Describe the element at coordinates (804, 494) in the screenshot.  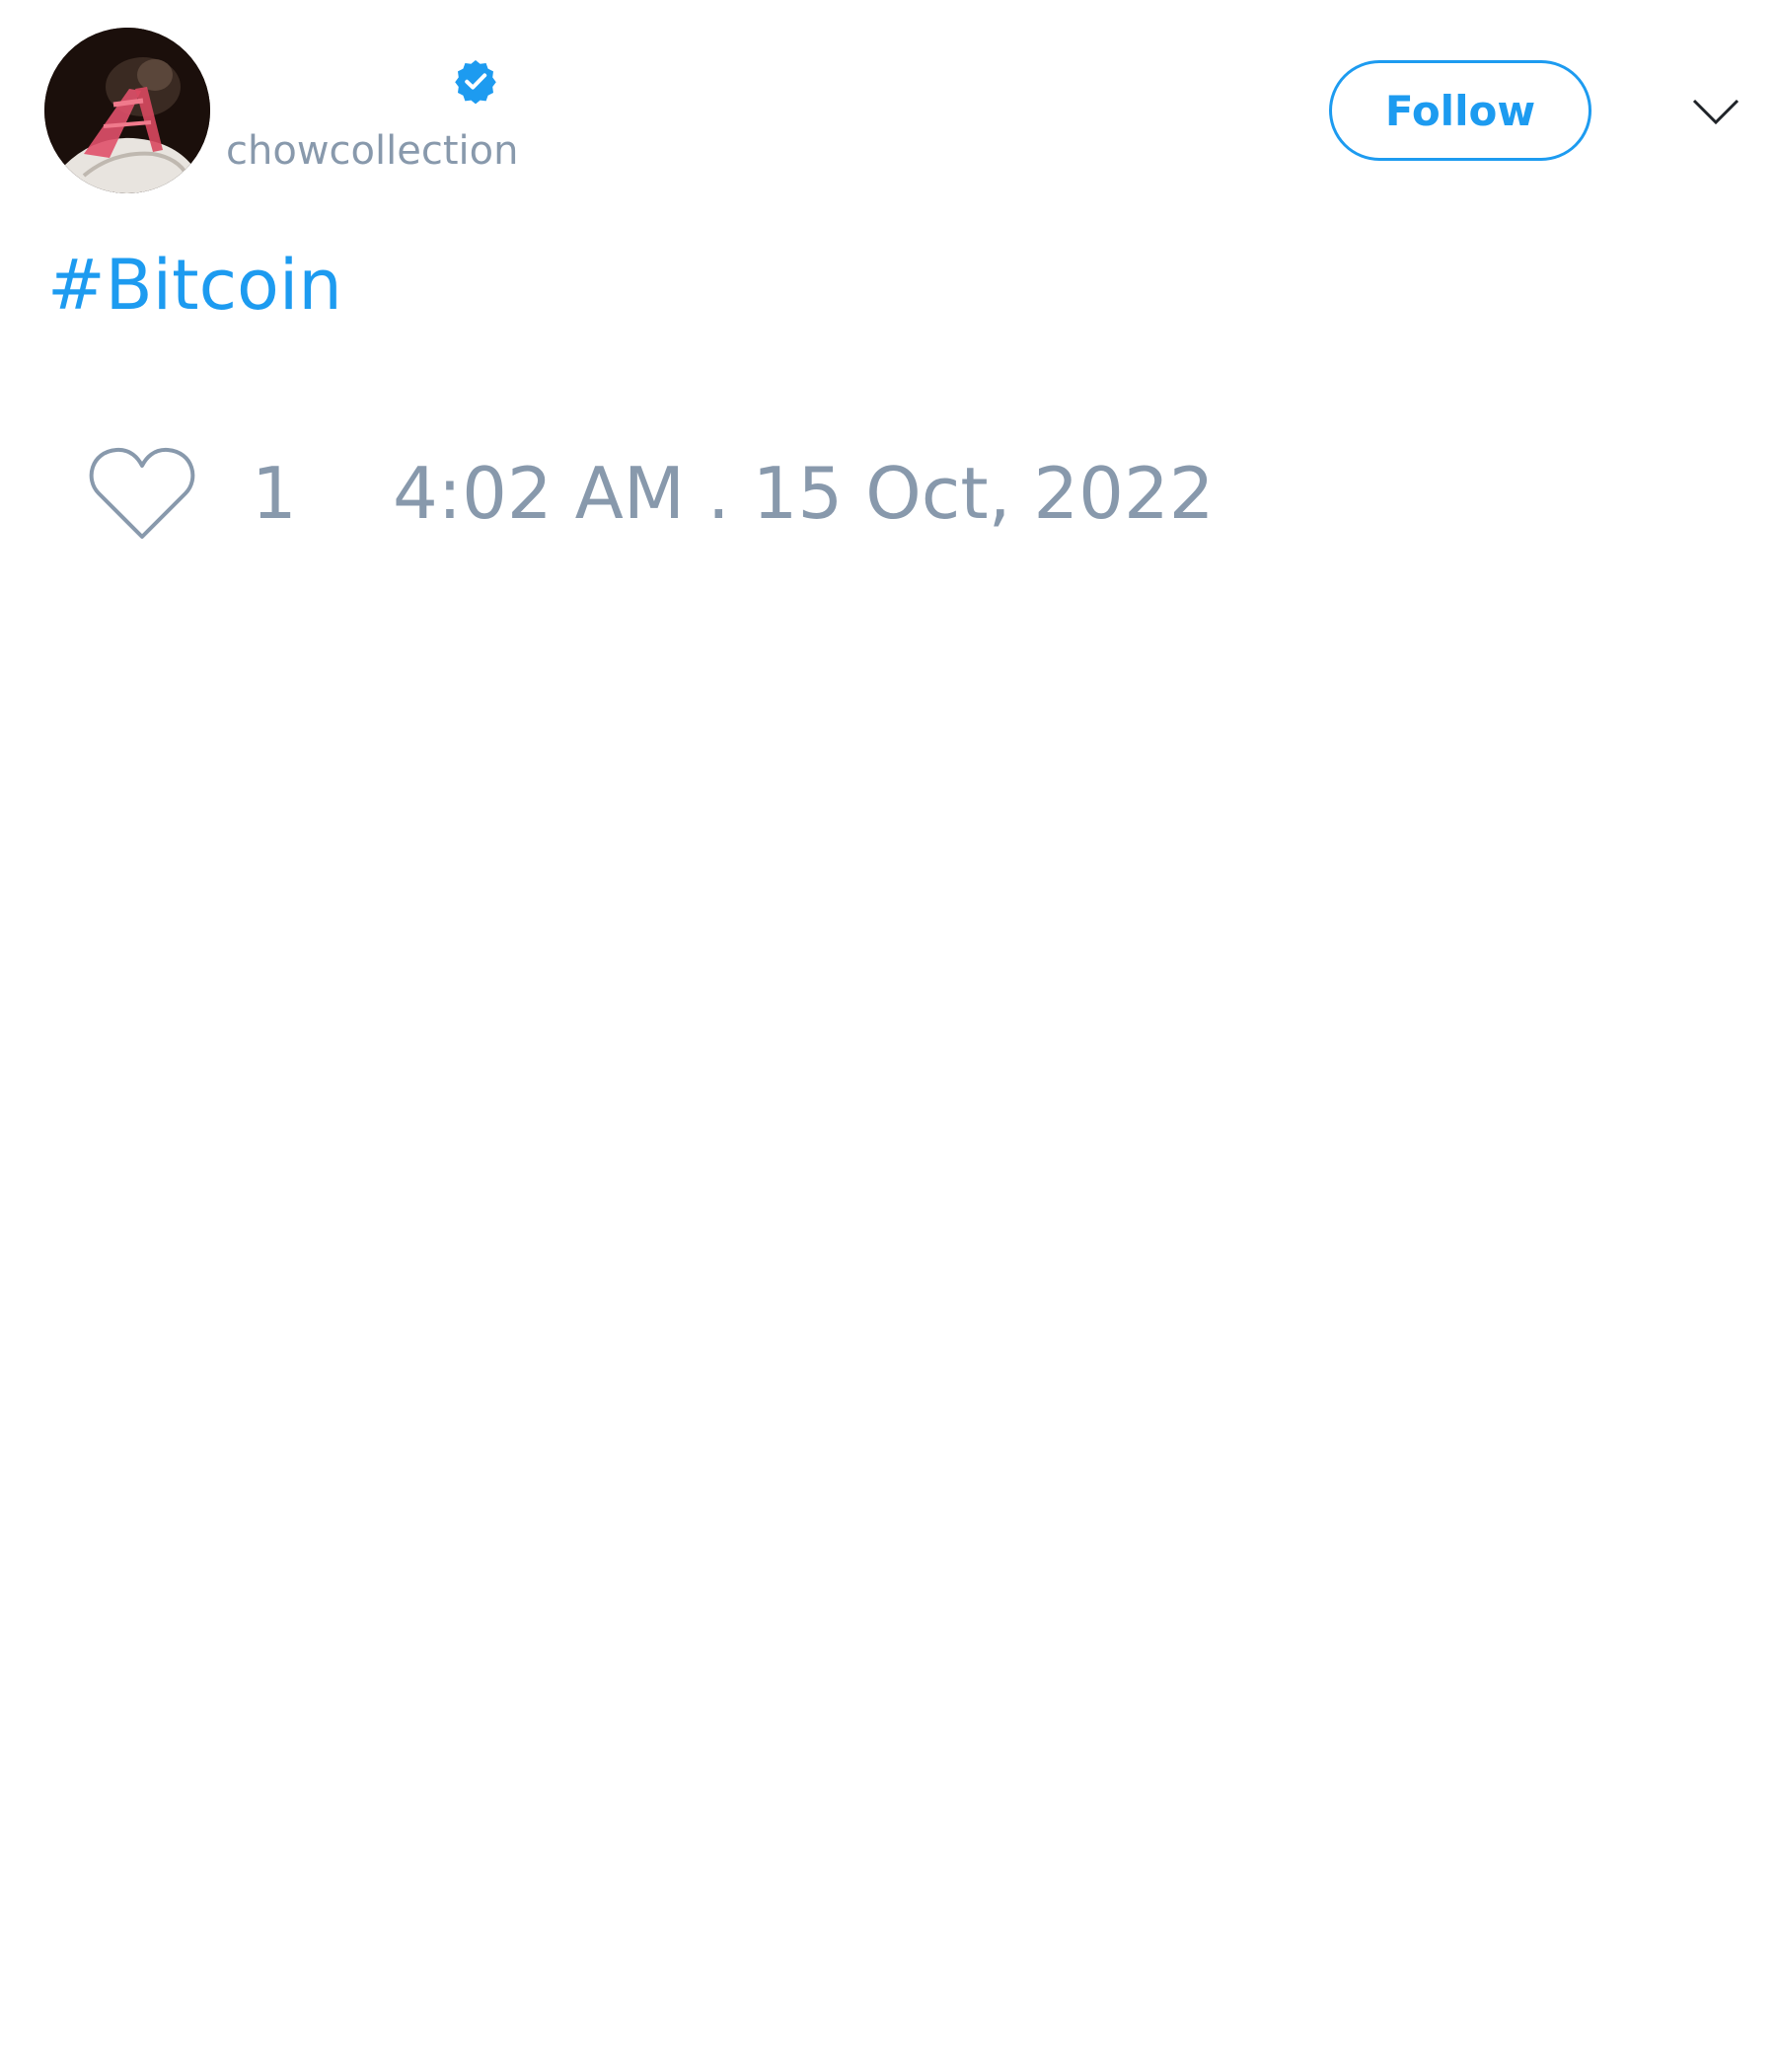
I see `tweet-timestamp: 4:02 AM . 15 Oct, 2022` at that location.